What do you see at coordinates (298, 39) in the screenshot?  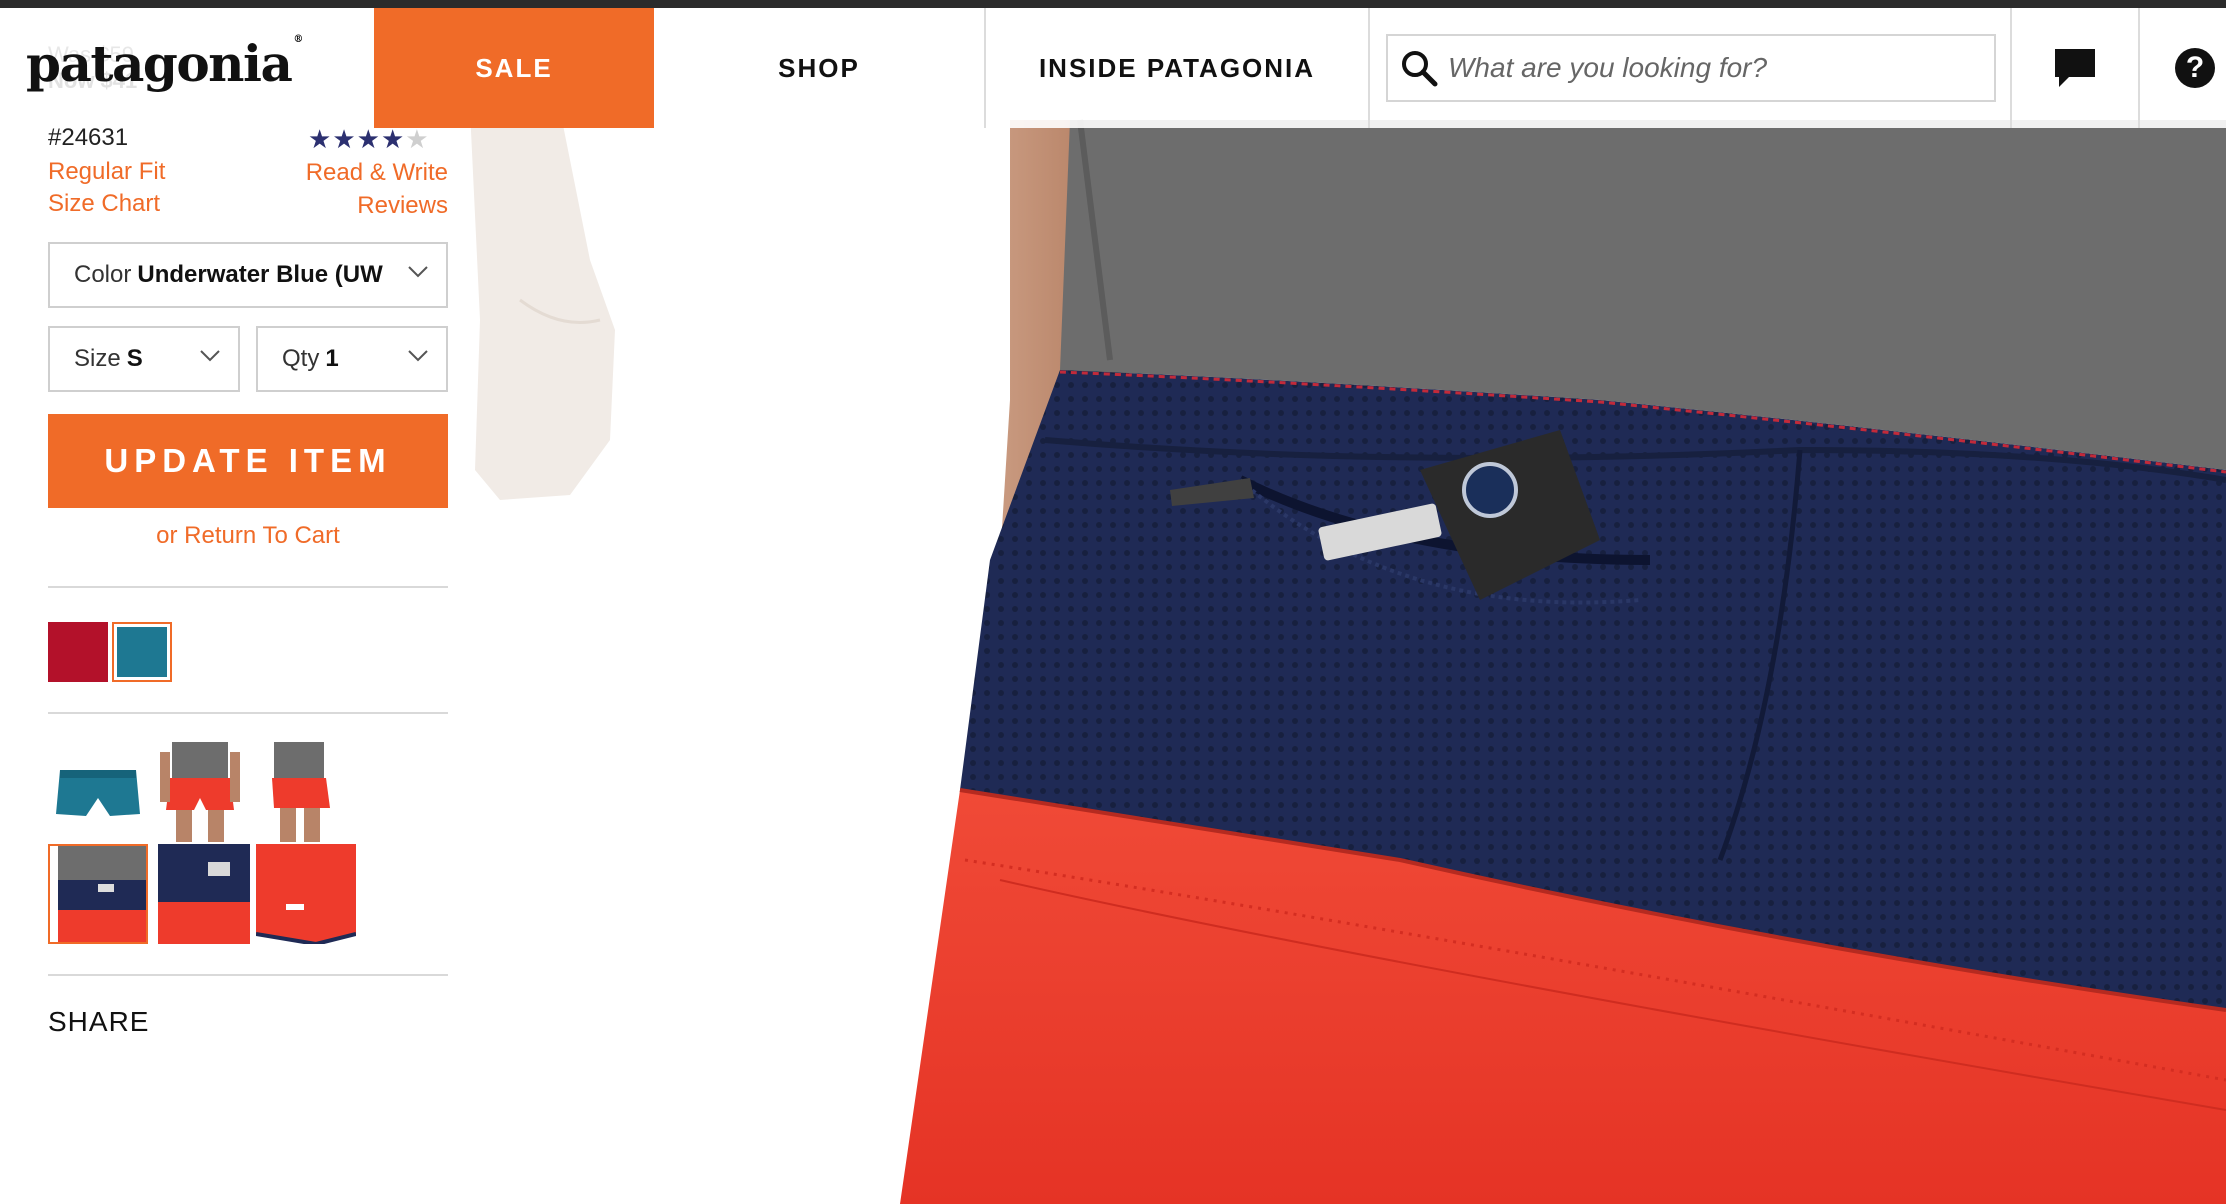 I see `logo-registered-mark: ®` at bounding box center [298, 39].